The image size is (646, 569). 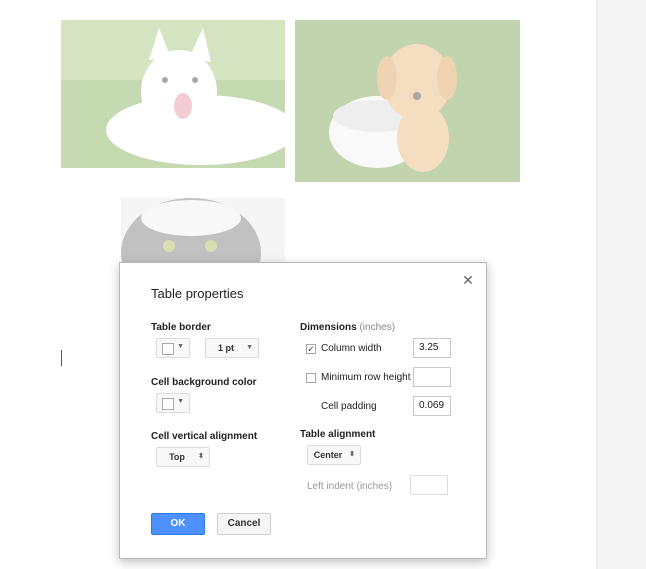 I want to click on dimensions-unit: (inches), so click(x=377, y=327).